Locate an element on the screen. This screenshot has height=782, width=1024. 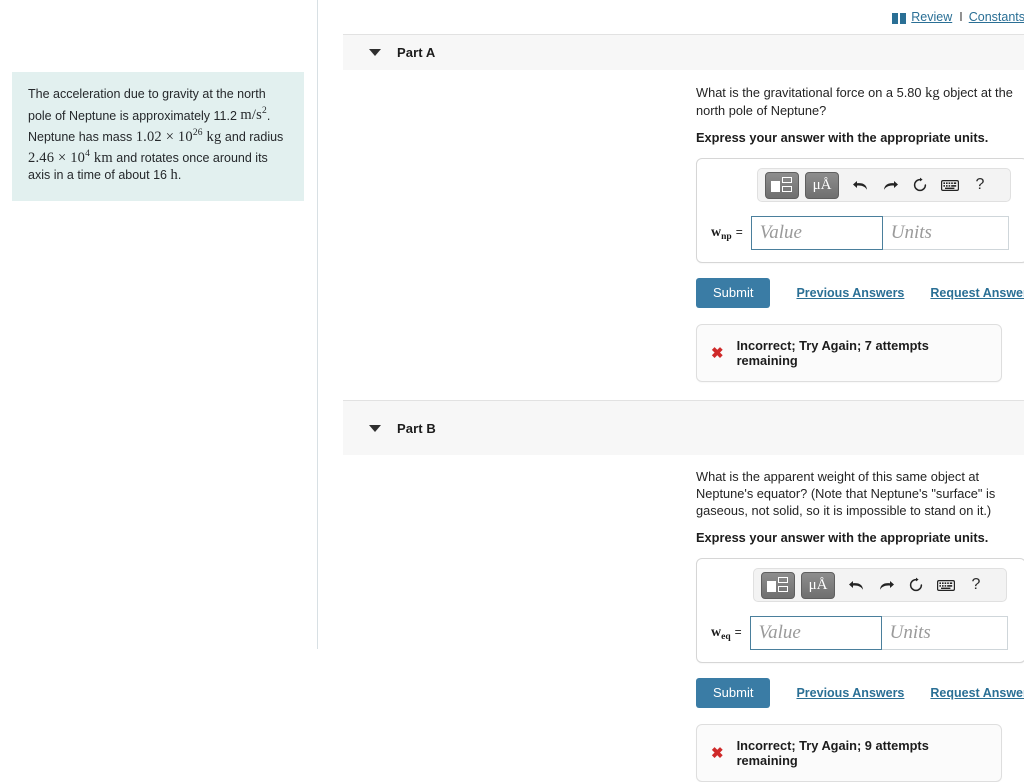
part-title-b: Part B is located at coordinates (416, 428).